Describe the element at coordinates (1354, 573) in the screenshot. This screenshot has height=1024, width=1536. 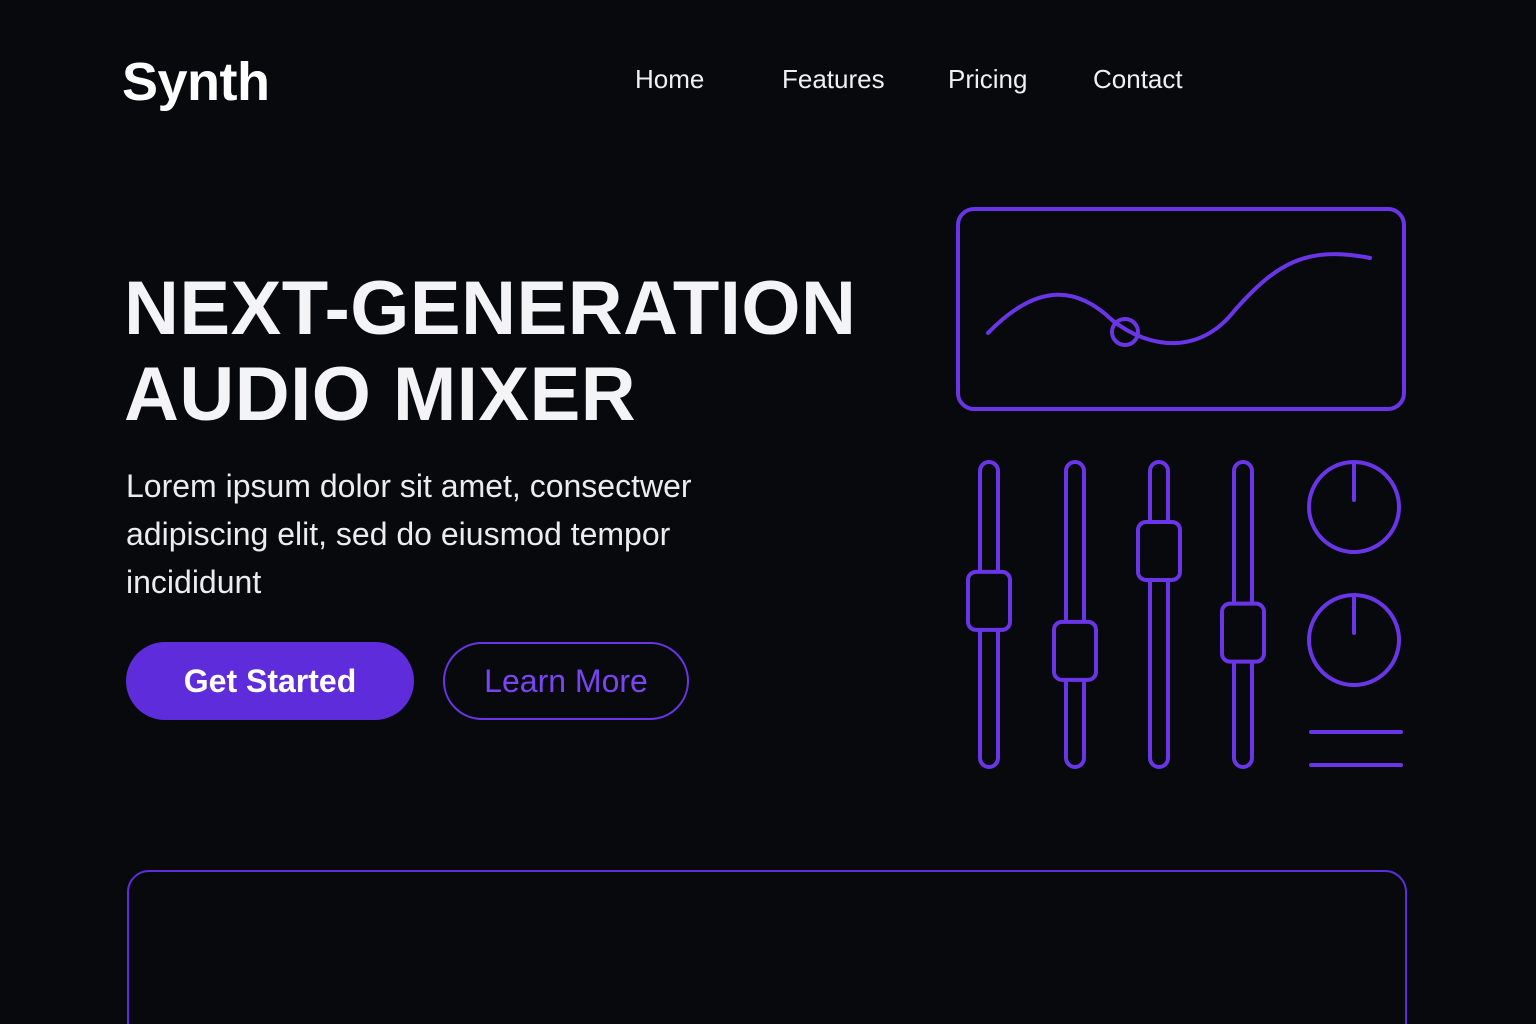
I see `knob-bank` at that location.